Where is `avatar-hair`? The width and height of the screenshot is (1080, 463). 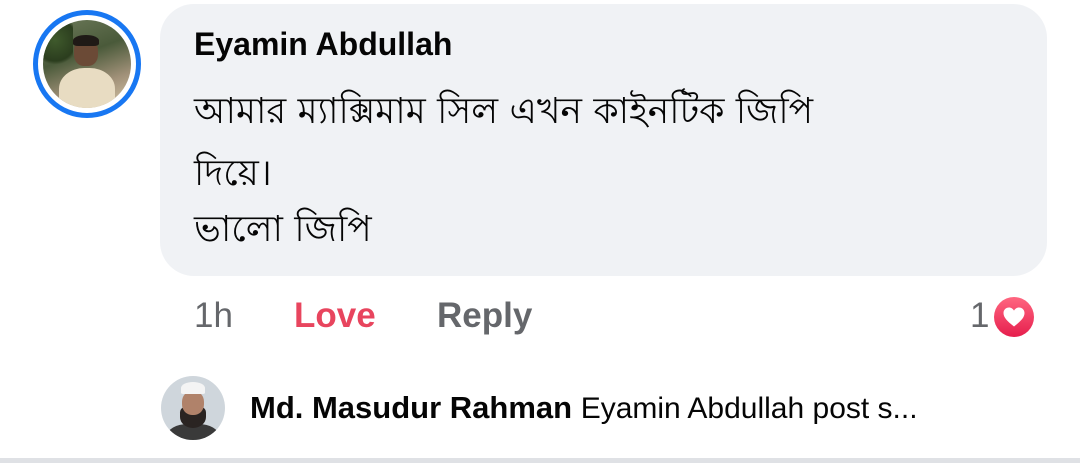 avatar-hair is located at coordinates (86, 40).